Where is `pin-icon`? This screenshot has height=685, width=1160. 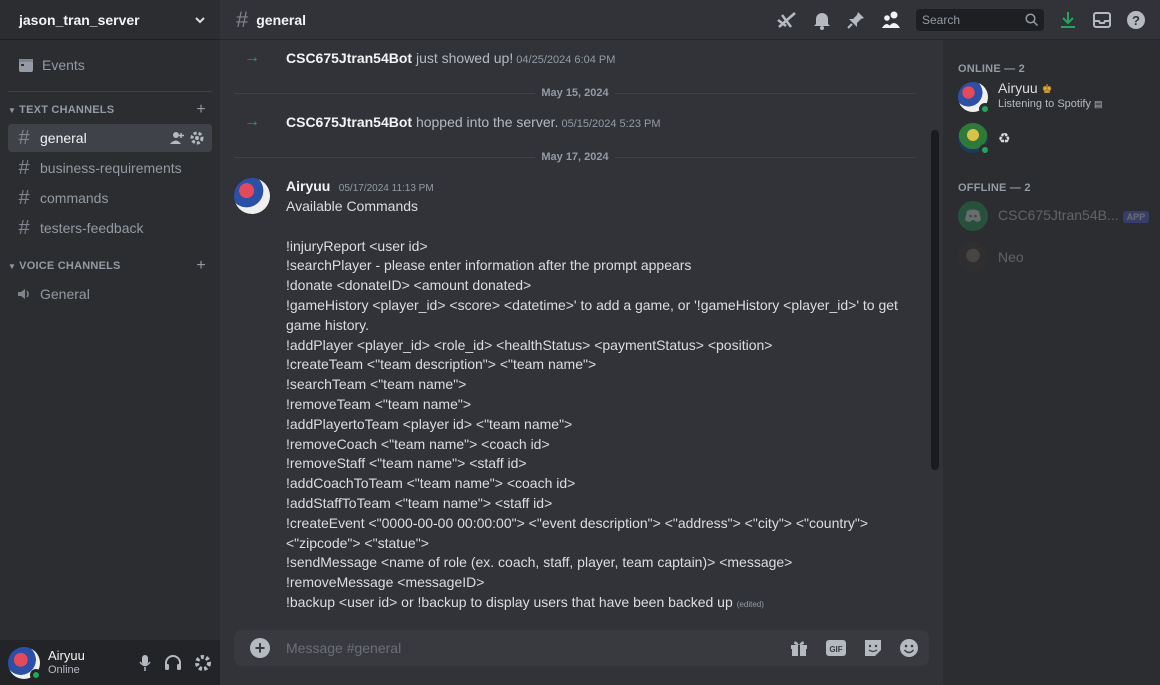 pin-icon is located at coordinates (856, 20).